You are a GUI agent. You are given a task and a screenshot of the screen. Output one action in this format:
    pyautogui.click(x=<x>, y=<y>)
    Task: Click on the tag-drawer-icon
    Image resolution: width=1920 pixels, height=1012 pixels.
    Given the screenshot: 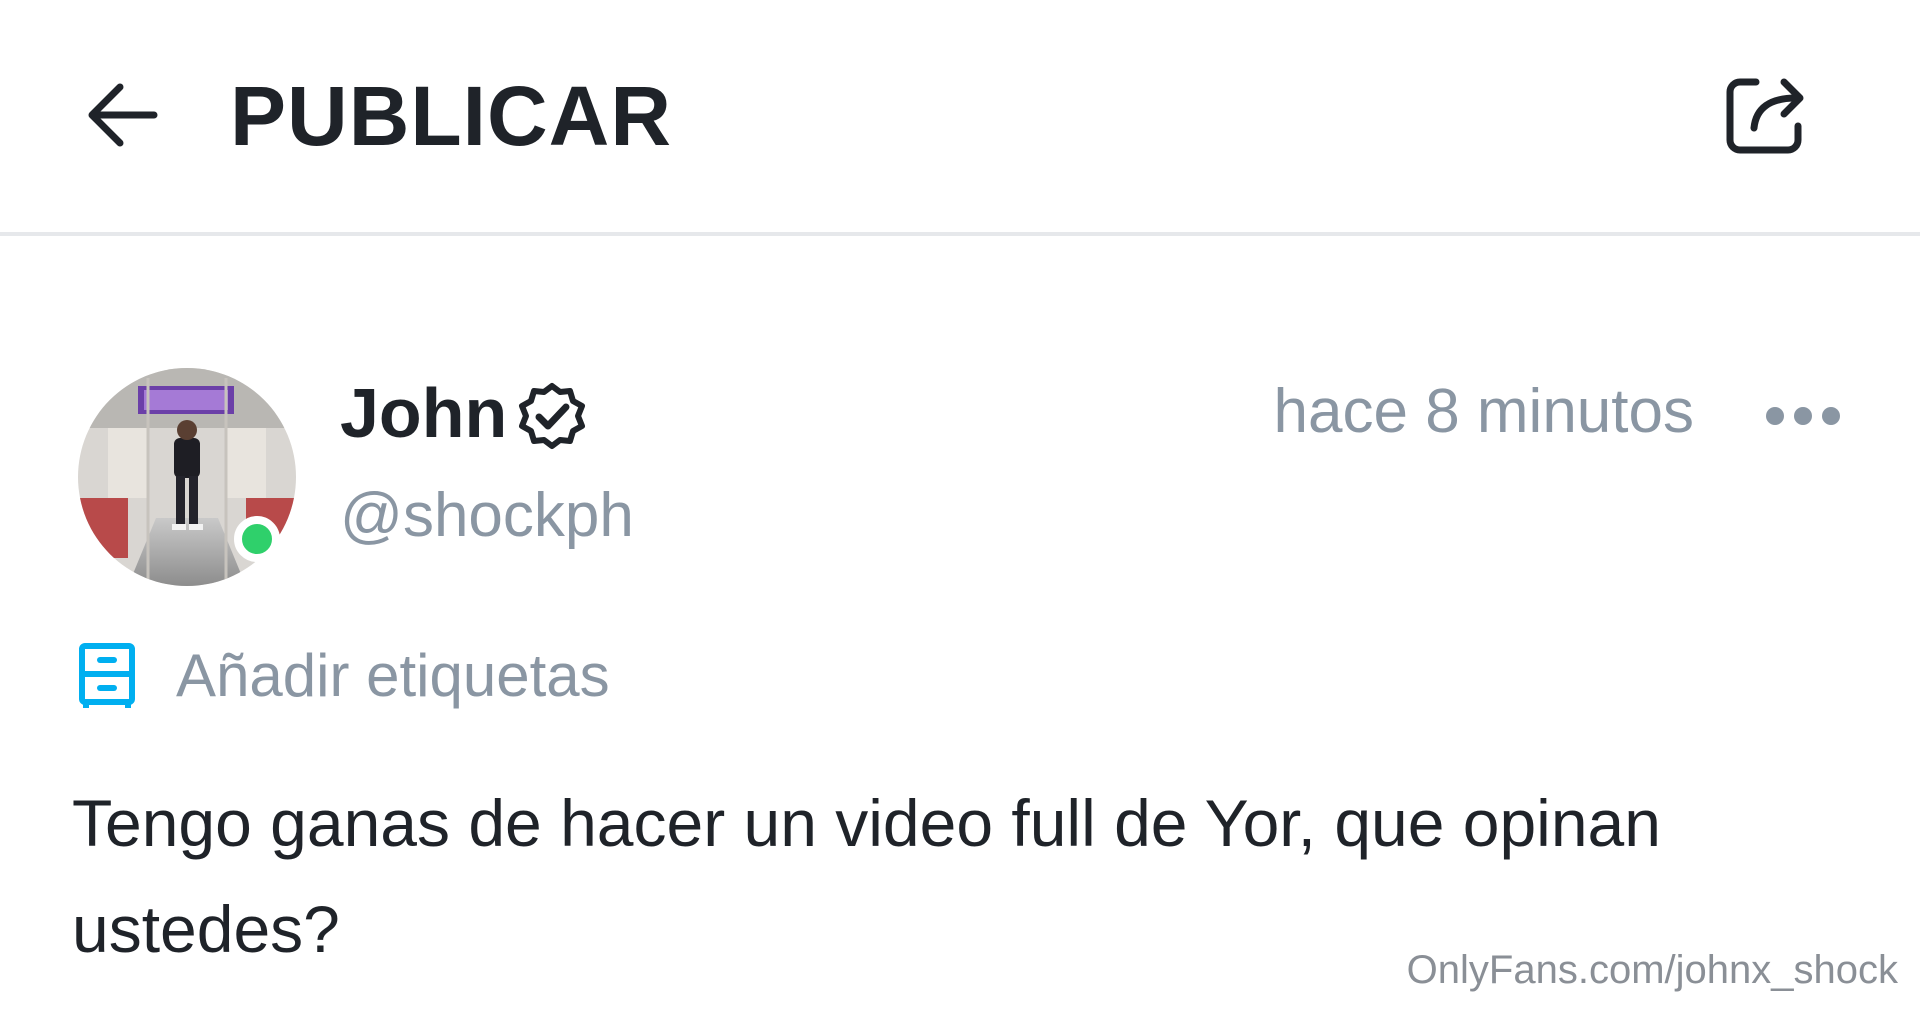 What is the action you would take?
    pyautogui.click(x=107, y=675)
    